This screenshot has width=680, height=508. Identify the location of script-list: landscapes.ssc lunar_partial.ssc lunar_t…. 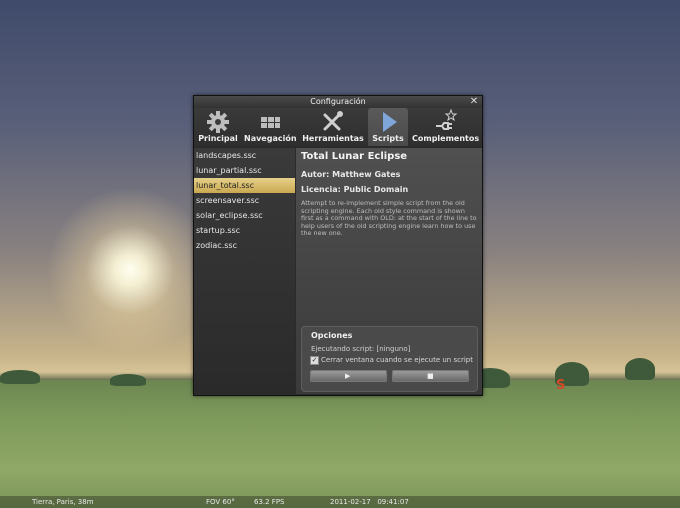
(244, 271).